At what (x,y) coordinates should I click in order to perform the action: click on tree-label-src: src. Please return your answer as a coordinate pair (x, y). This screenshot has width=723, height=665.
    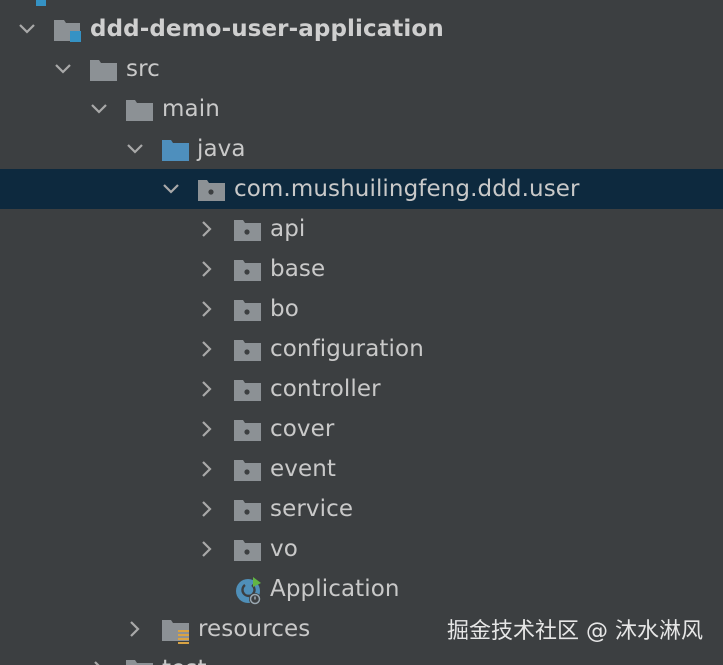
    Looking at the image, I should click on (143, 69).